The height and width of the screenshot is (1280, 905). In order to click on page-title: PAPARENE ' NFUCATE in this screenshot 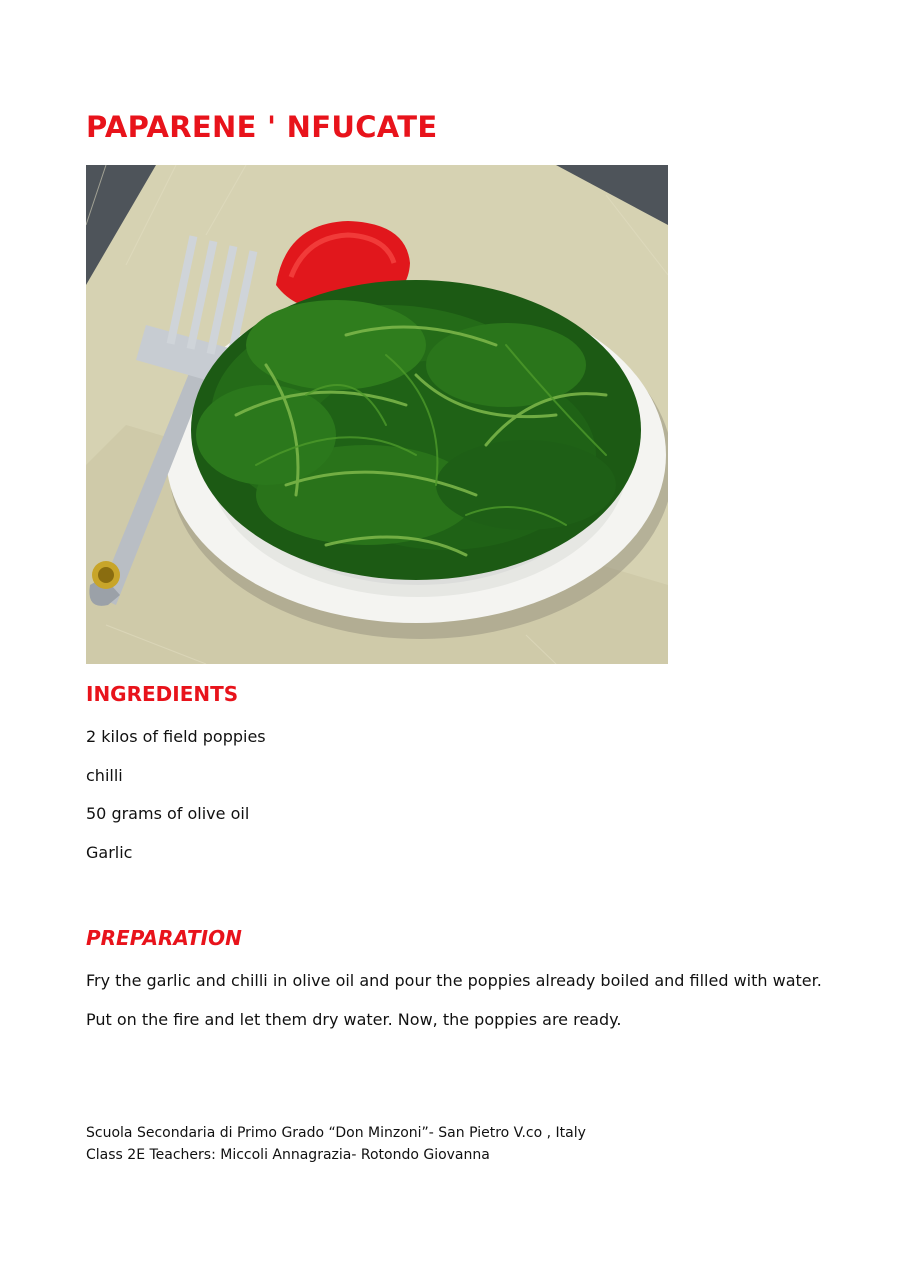, I will do `click(262, 127)`.